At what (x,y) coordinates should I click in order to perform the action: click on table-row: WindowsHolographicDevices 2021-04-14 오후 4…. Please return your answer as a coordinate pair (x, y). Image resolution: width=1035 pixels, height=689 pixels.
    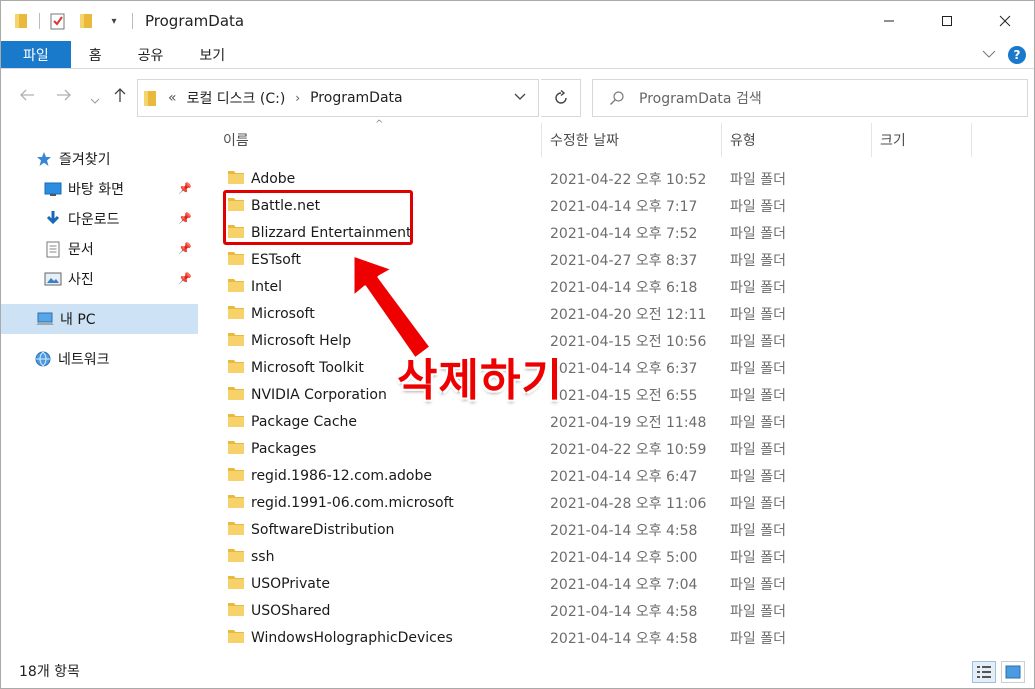
    Looking at the image, I should click on (617, 637).